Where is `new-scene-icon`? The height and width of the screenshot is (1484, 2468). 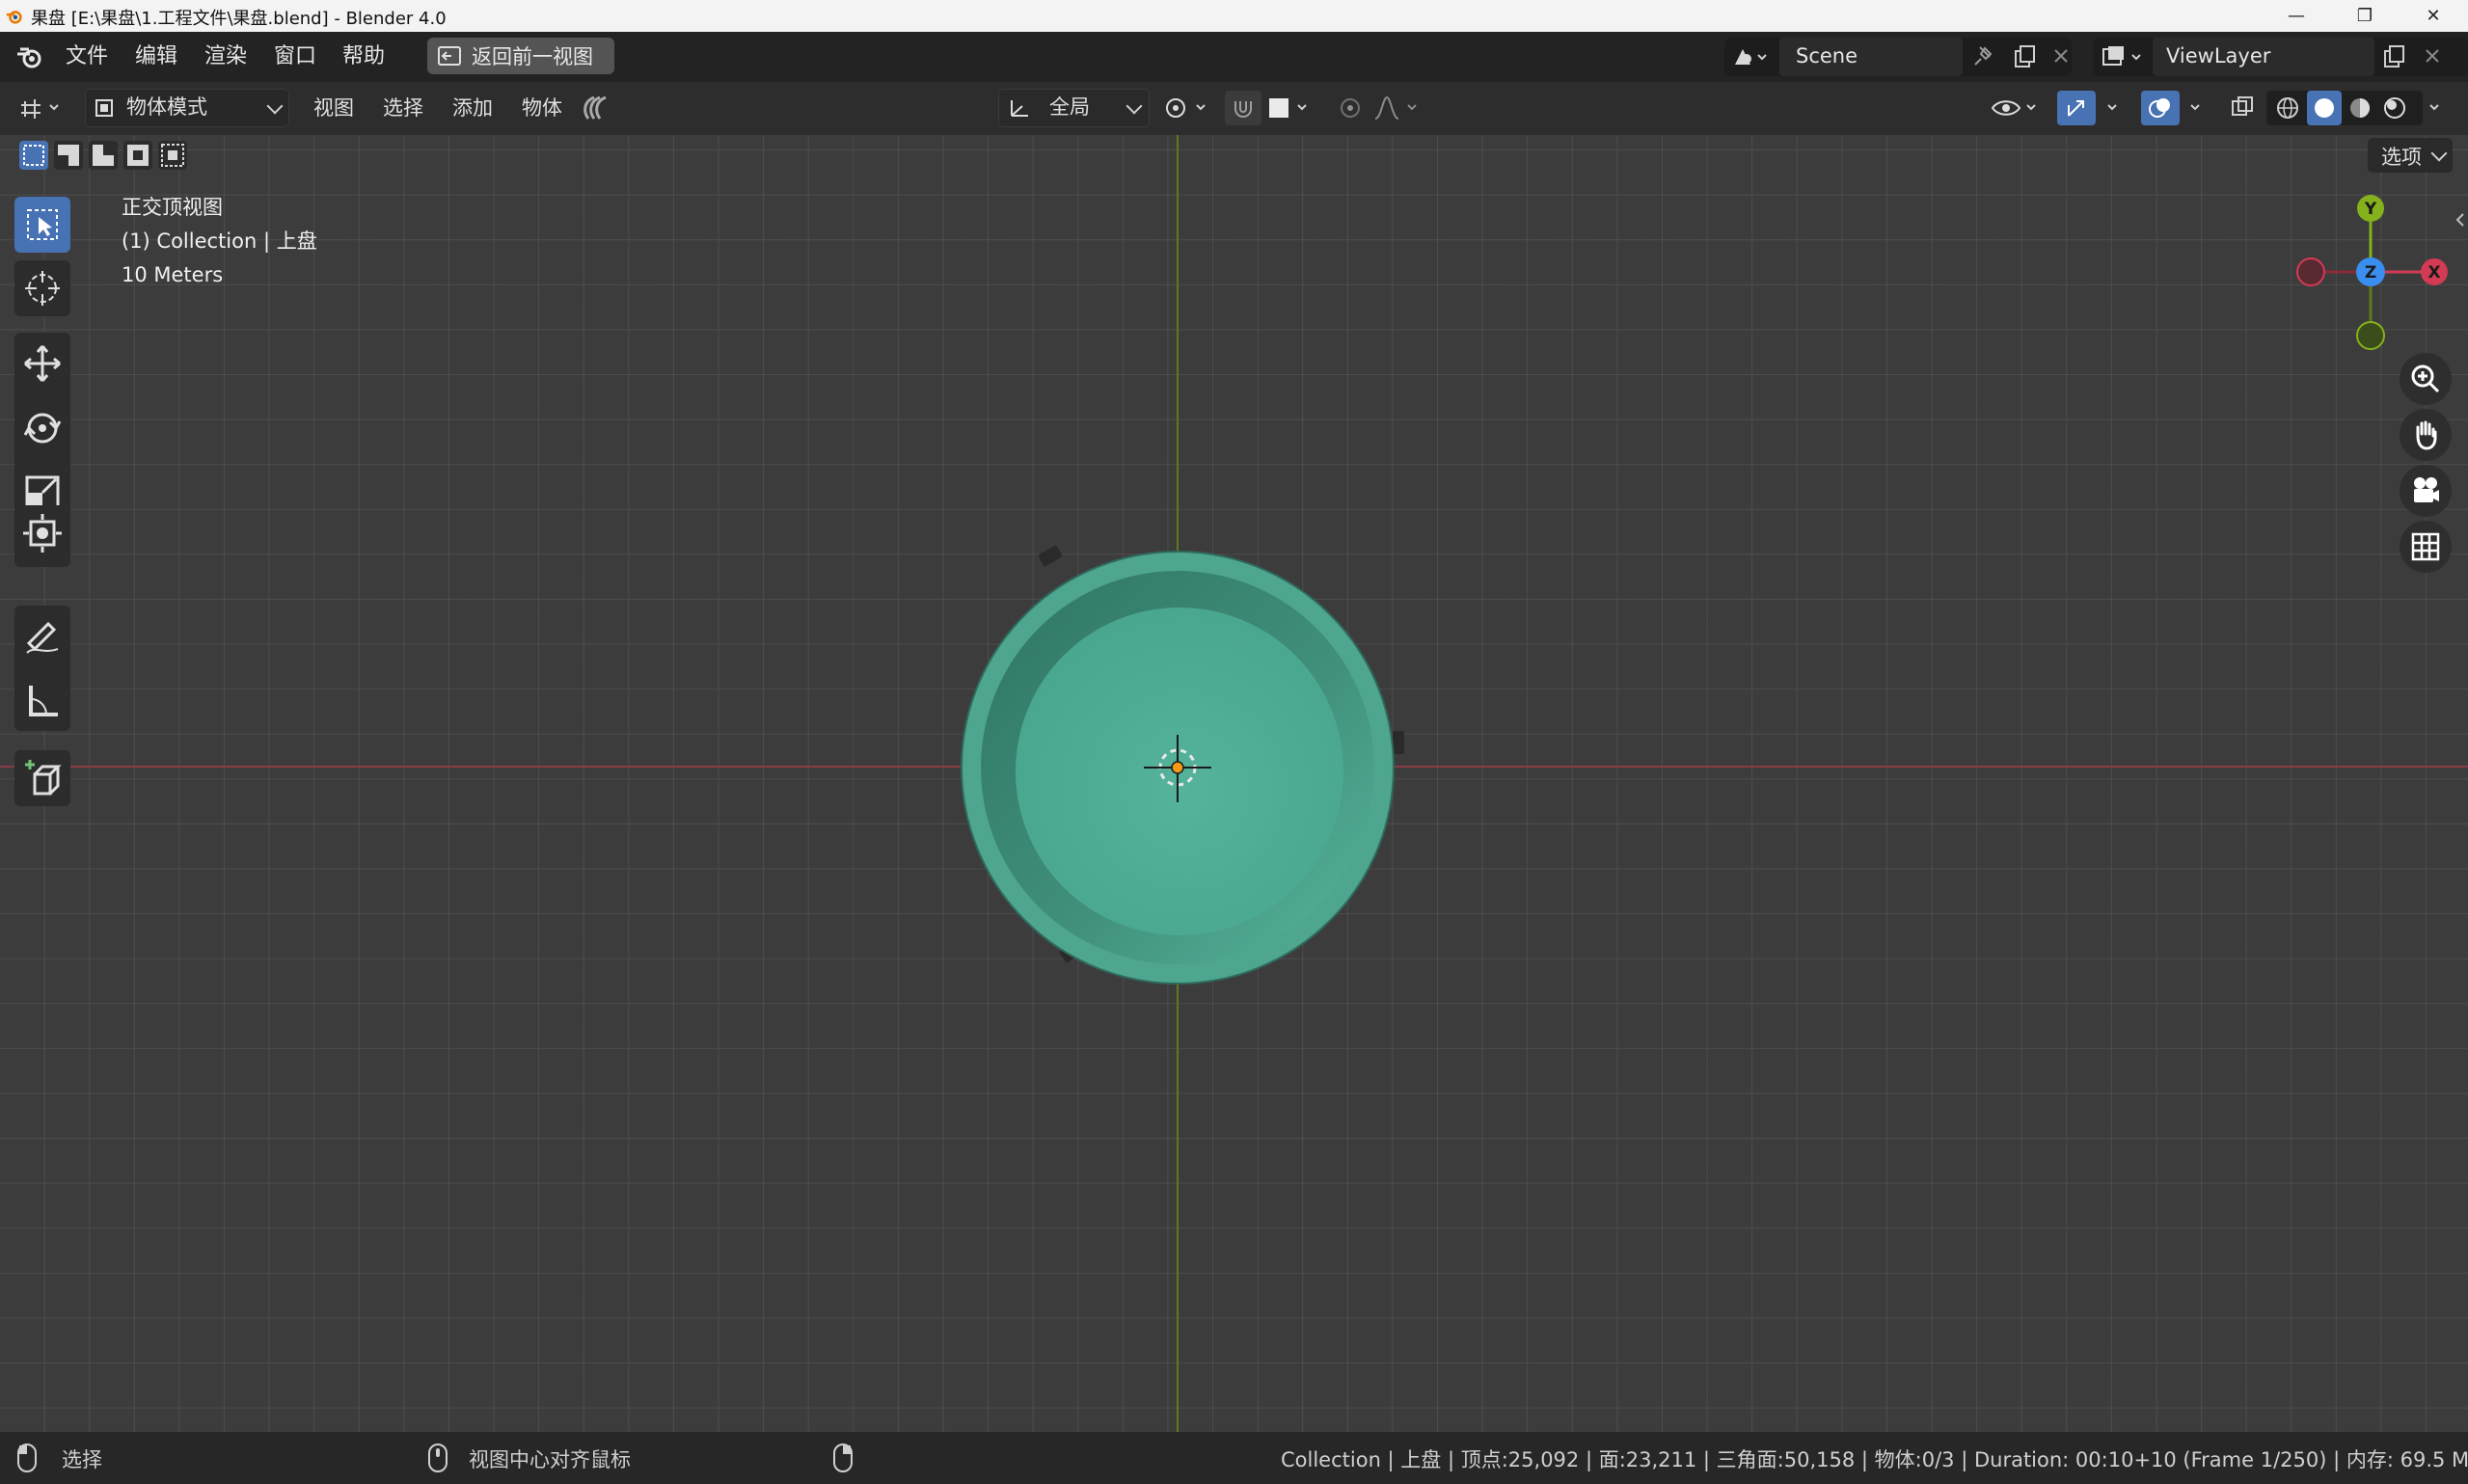 new-scene-icon is located at coordinates (2024, 56).